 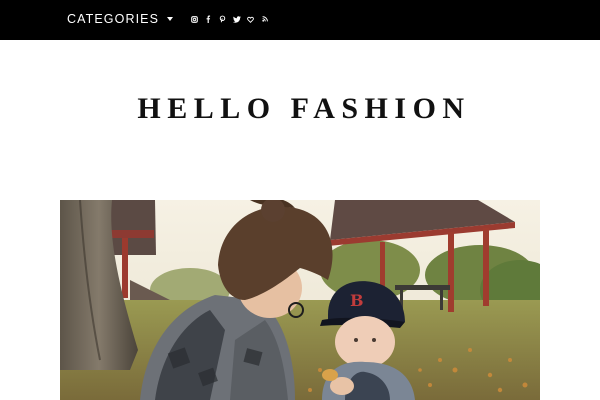 I want to click on twitter-icon, so click(x=237, y=19).